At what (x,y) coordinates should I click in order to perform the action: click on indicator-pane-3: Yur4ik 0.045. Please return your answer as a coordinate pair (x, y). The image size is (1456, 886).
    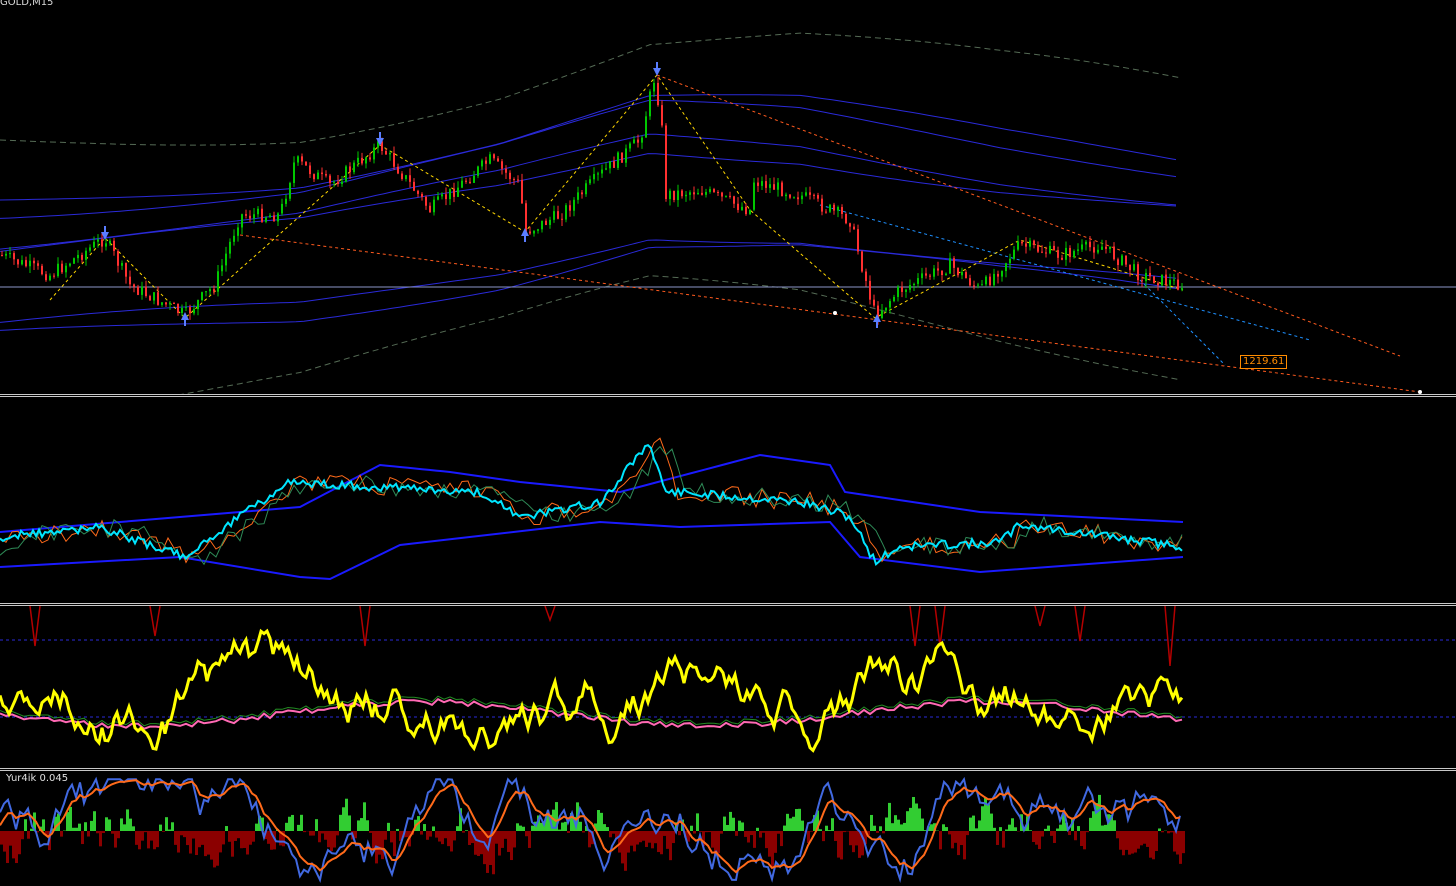
    Looking at the image, I should click on (728, 828).